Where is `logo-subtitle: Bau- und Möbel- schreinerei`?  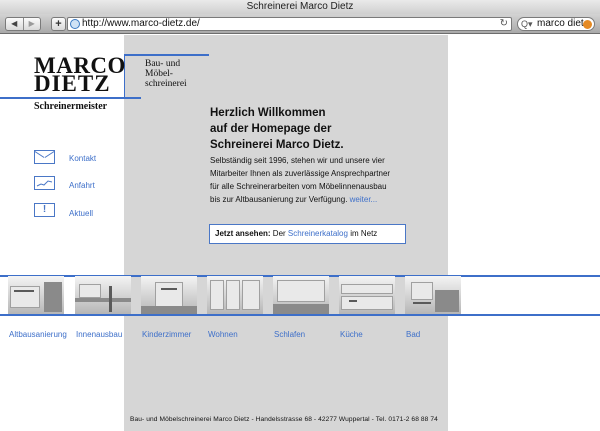 logo-subtitle: Bau- und Möbel- schreinerei is located at coordinates (166, 74).